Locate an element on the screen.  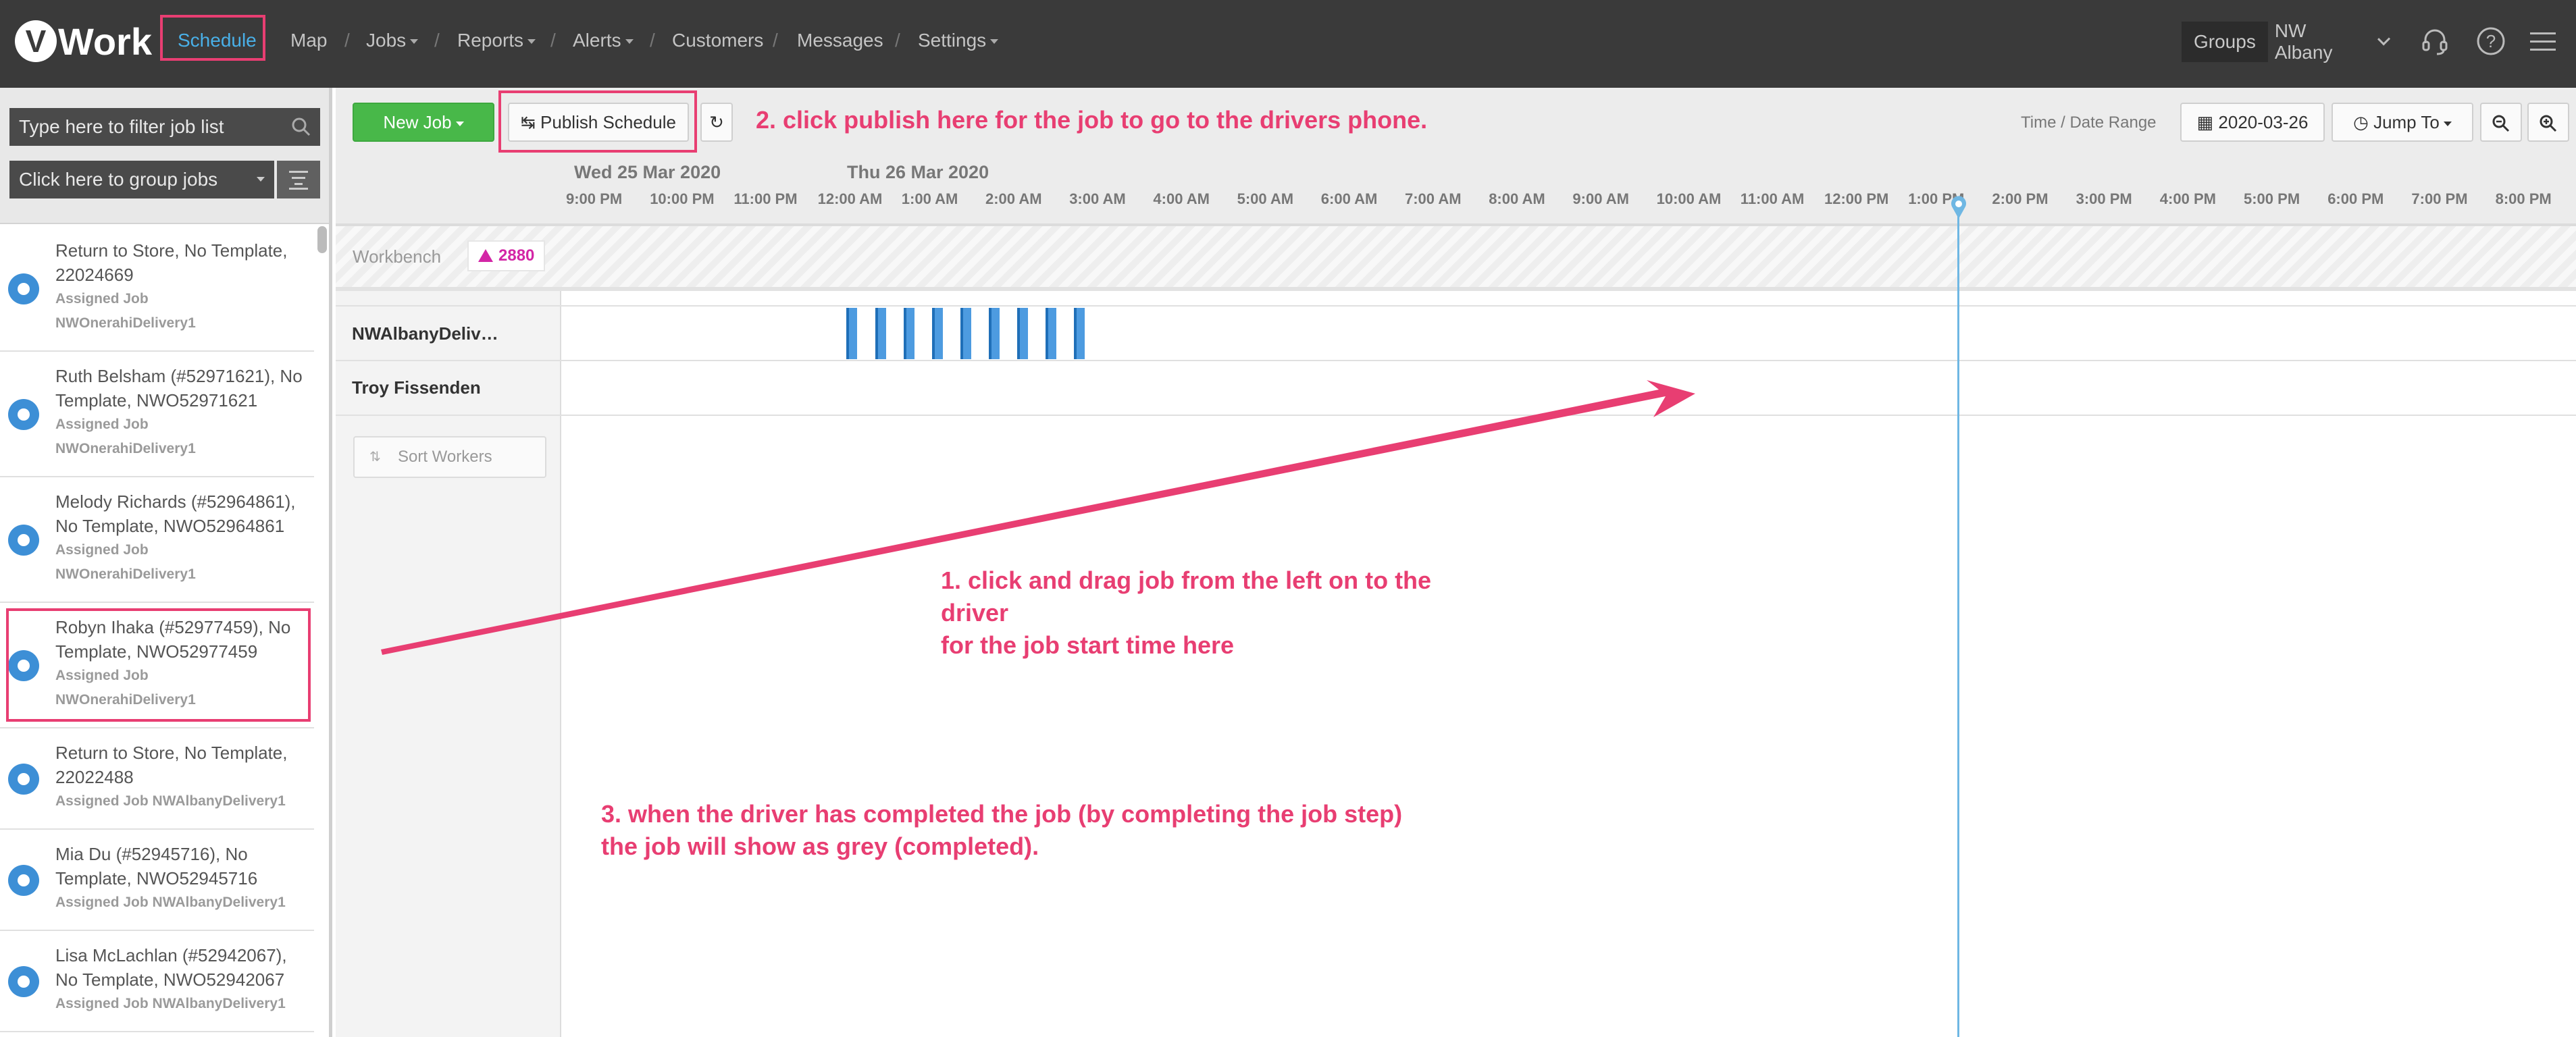
nav-alerts-label: Alerts is located at coordinates (597, 41).